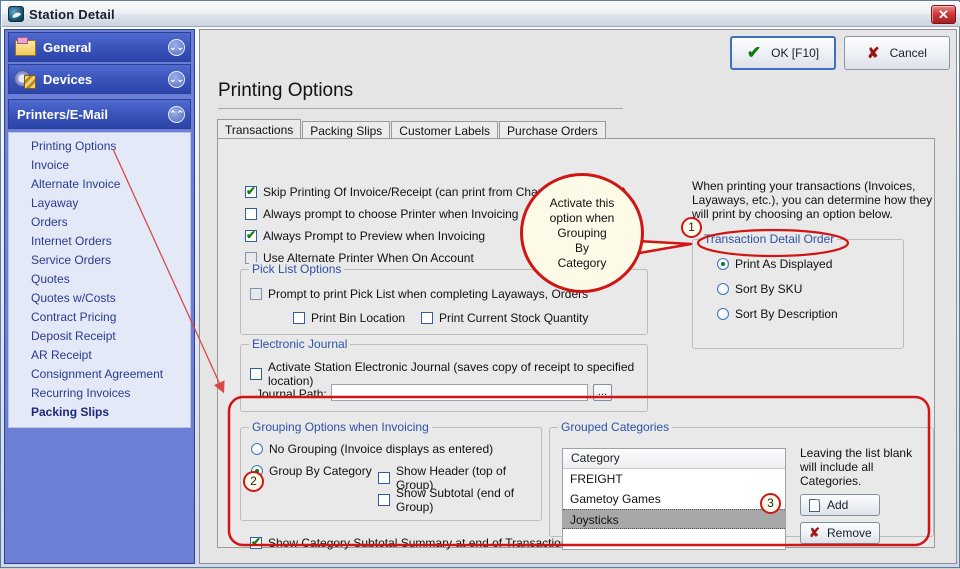 This screenshot has width=960, height=569. I want to click on checkbox-prompt-preview: Always Prompt to Preview when Invoicing, so click(365, 235).